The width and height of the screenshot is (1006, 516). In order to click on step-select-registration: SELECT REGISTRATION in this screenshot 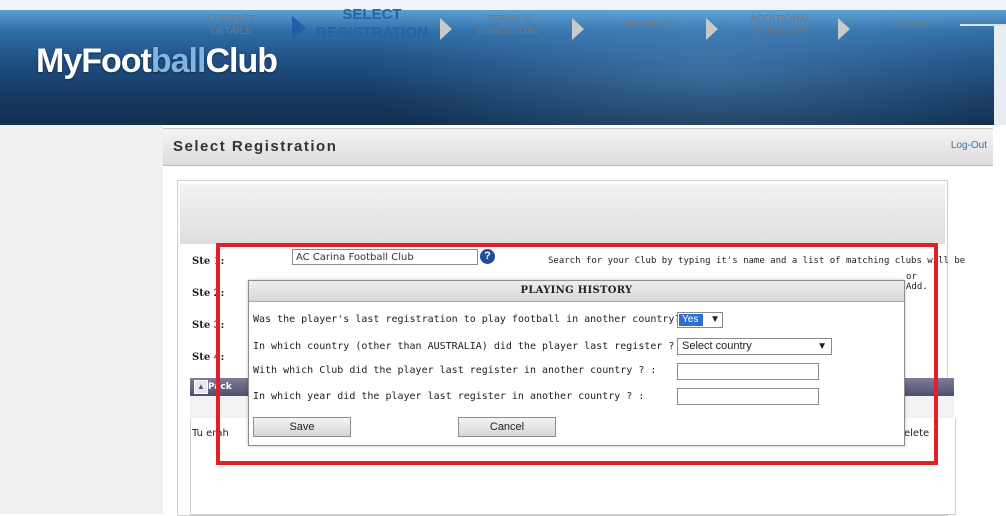, I will do `click(372, 24)`.